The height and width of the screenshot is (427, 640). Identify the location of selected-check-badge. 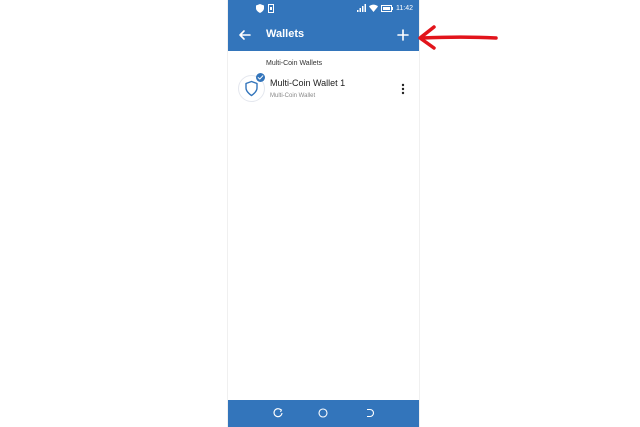
(260, 77).